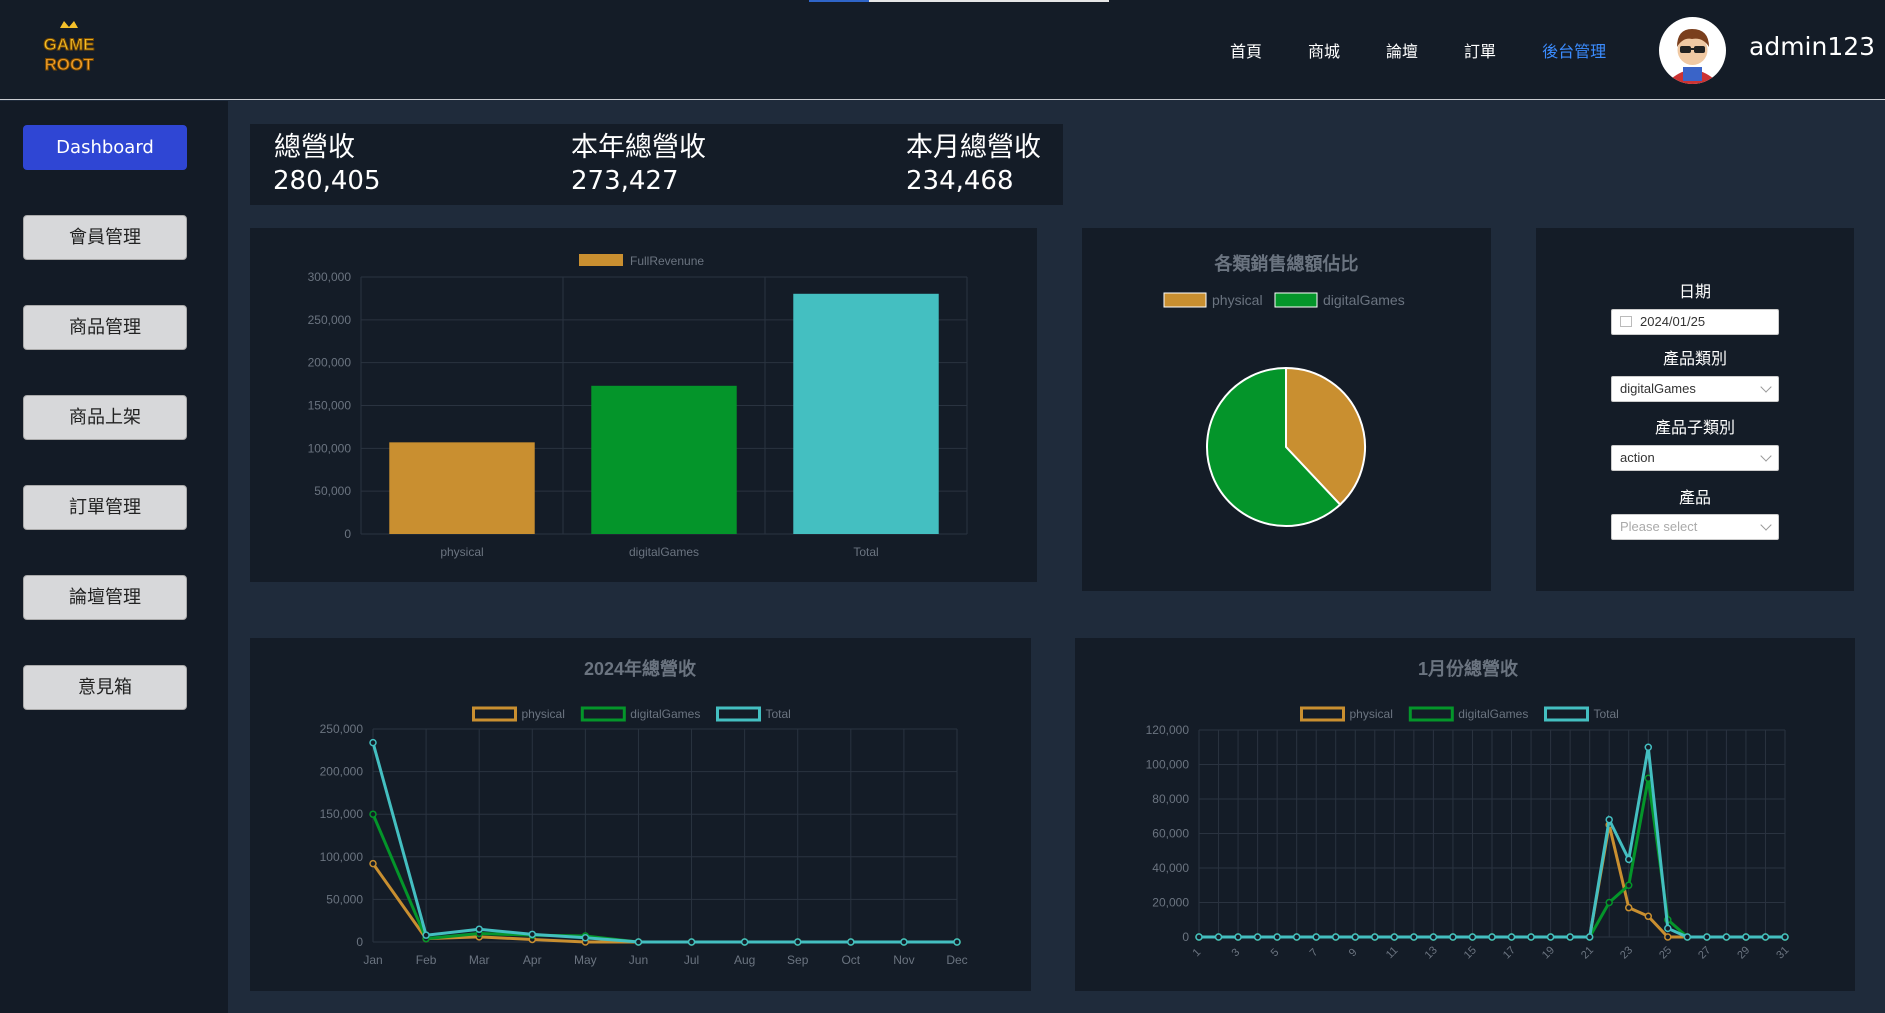  Describe the element at coordinates (638, 147) in the screenshot. I see `year-revenue-label: 本年總營收` at that location.